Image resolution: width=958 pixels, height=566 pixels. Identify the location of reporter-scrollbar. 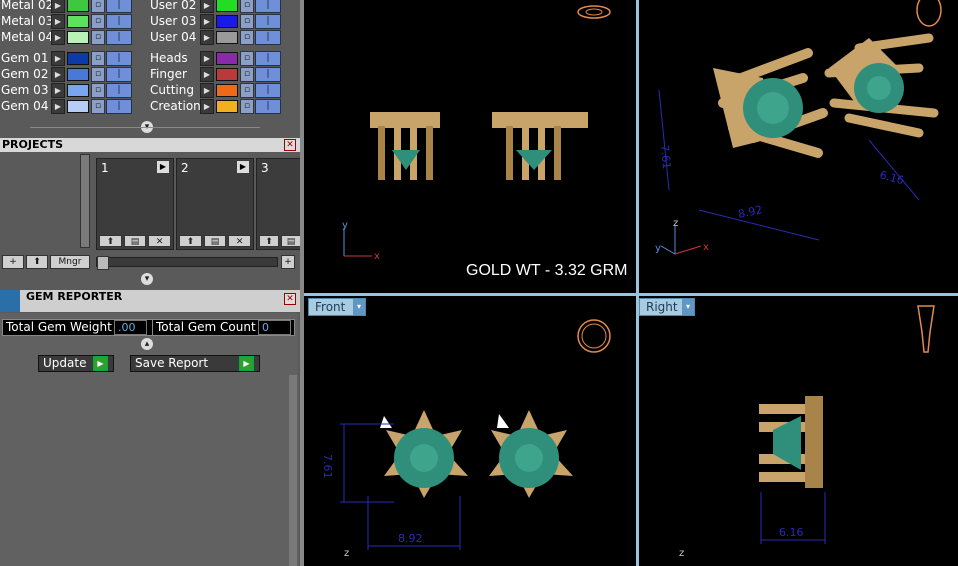
(293, 470).